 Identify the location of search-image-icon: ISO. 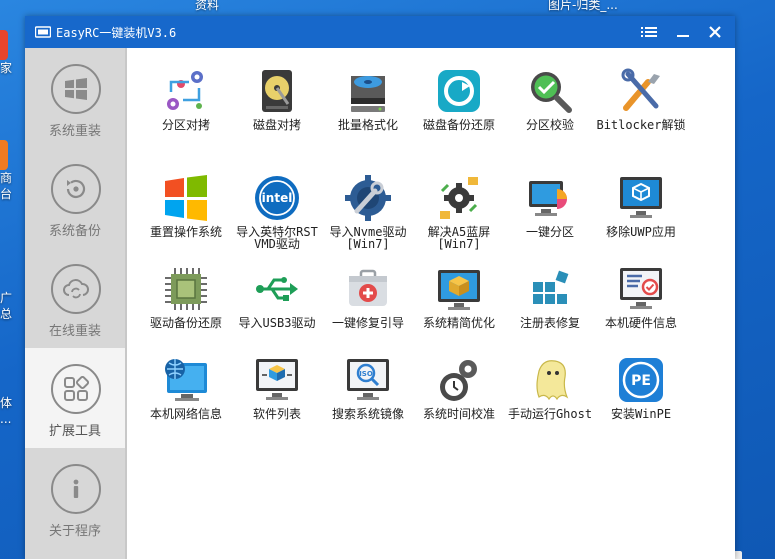
(368, 379).